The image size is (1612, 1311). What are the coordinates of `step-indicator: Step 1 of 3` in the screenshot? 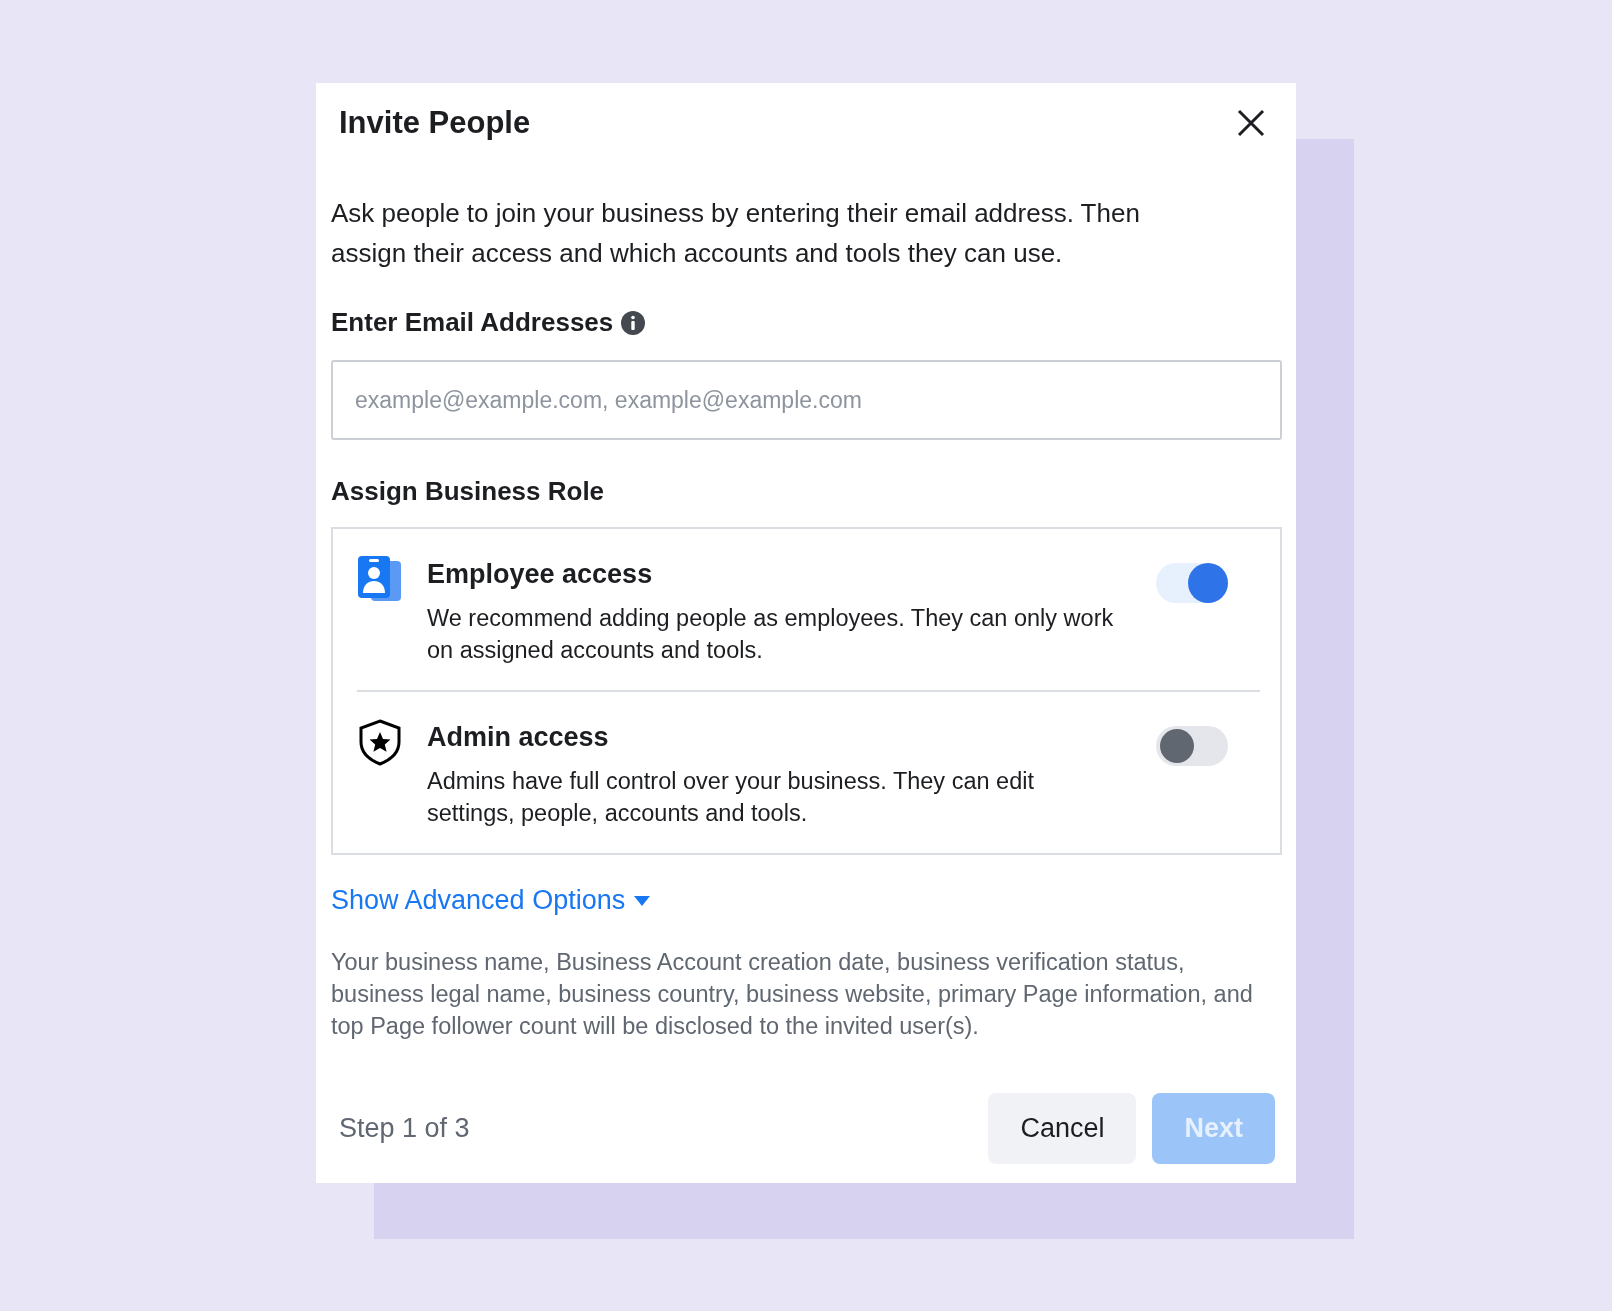 It's located at (404, 1128).